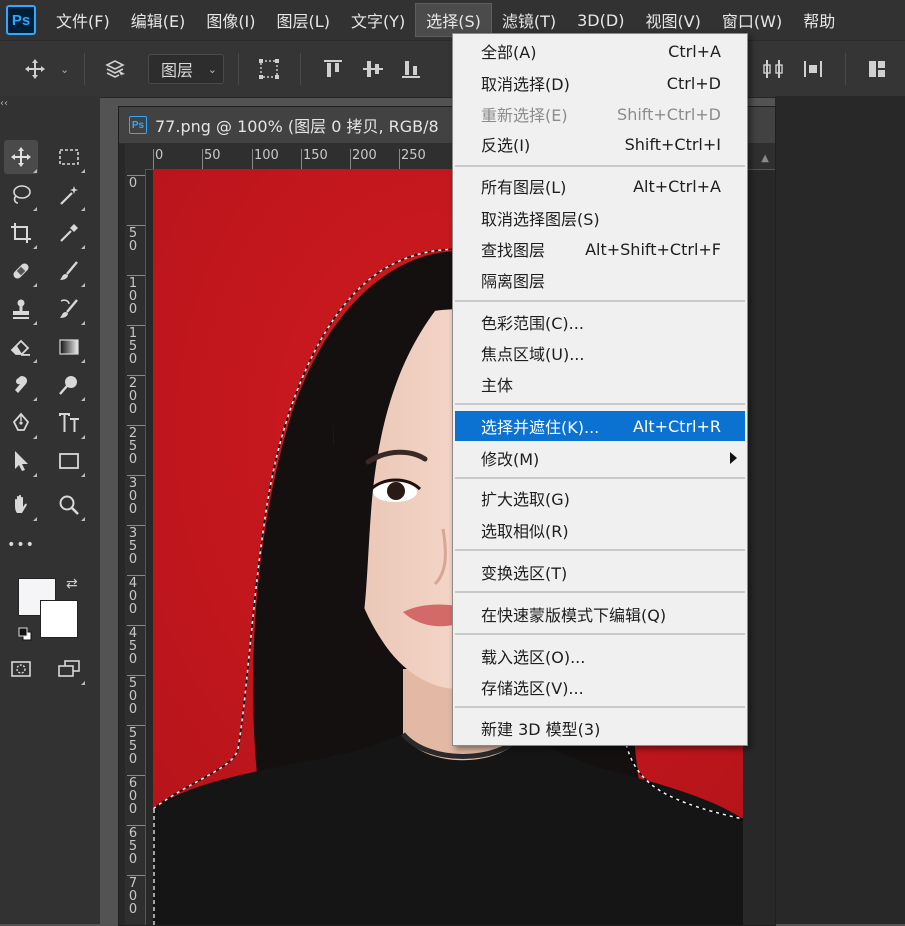 The width and height of the screenshot is (905, 926). I want to click on edit-toolbar-more-icon: •••, so click(21, 545).